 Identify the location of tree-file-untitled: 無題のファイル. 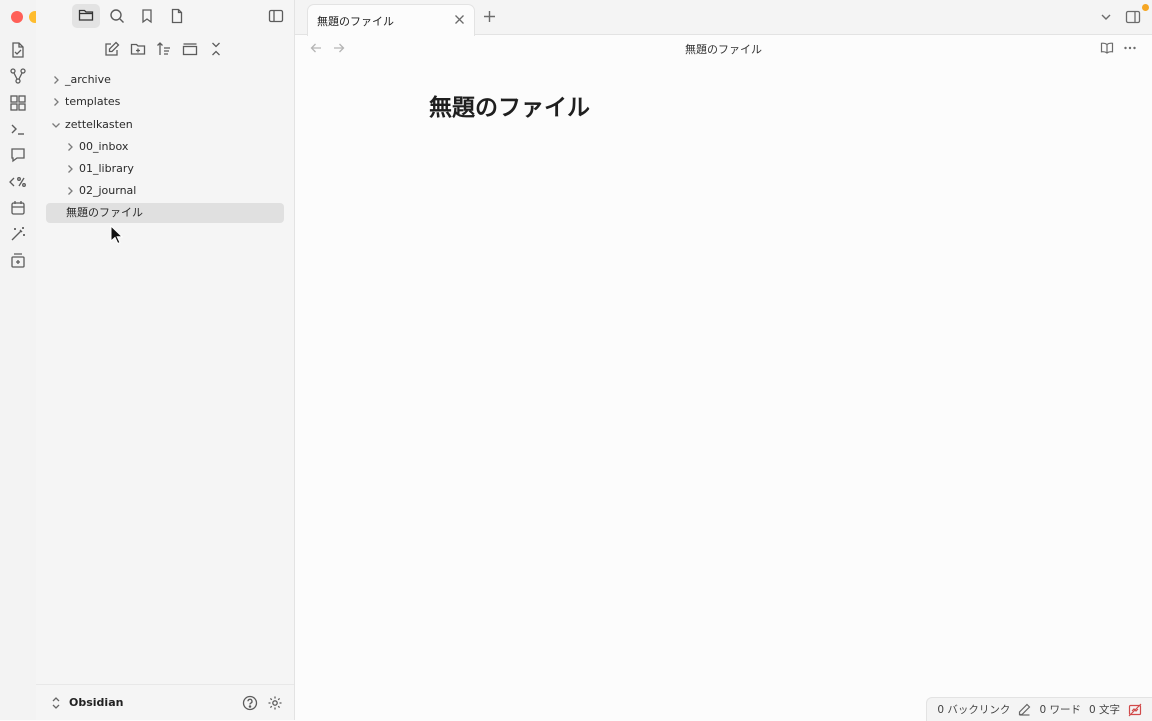
(165, 213).